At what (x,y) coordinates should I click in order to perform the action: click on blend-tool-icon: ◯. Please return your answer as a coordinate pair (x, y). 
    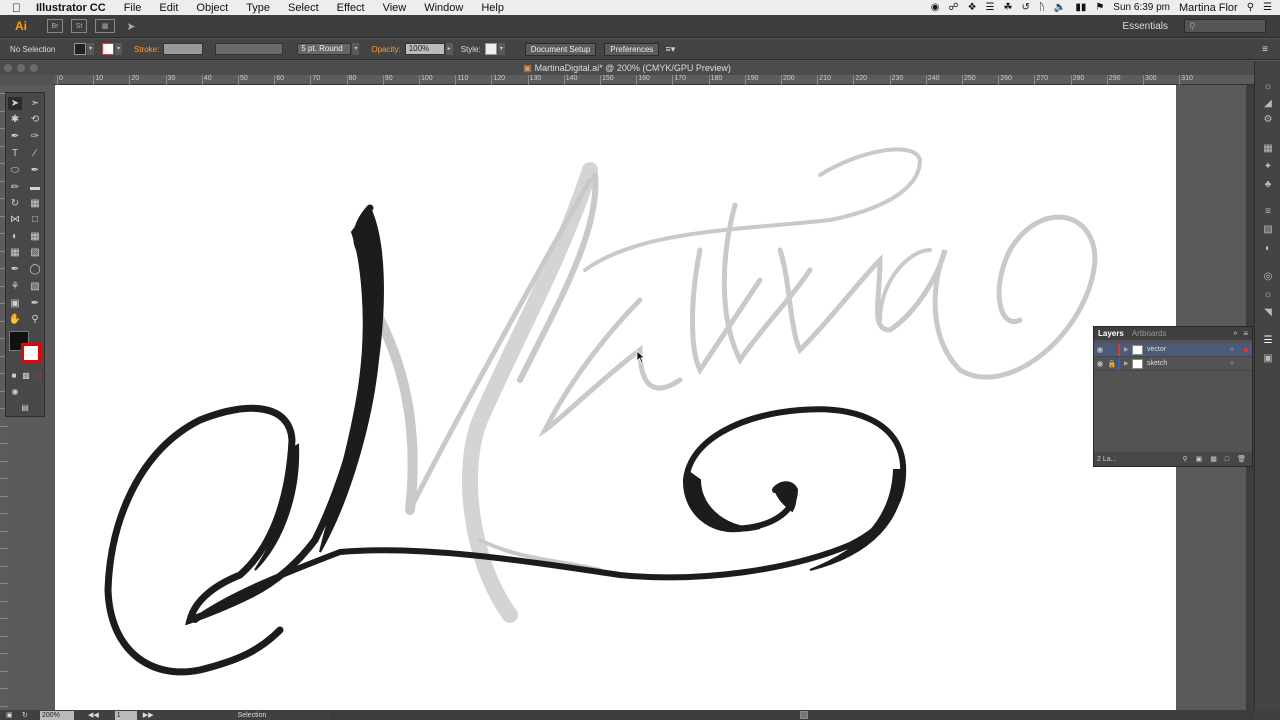
    Looking at the image, I should click on (35, 269).